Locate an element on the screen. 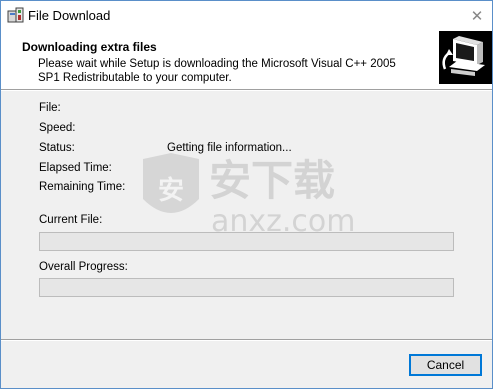 This screenshot has width=493, height=389. speed-label: Speed: is located at coordinates (57, 128).